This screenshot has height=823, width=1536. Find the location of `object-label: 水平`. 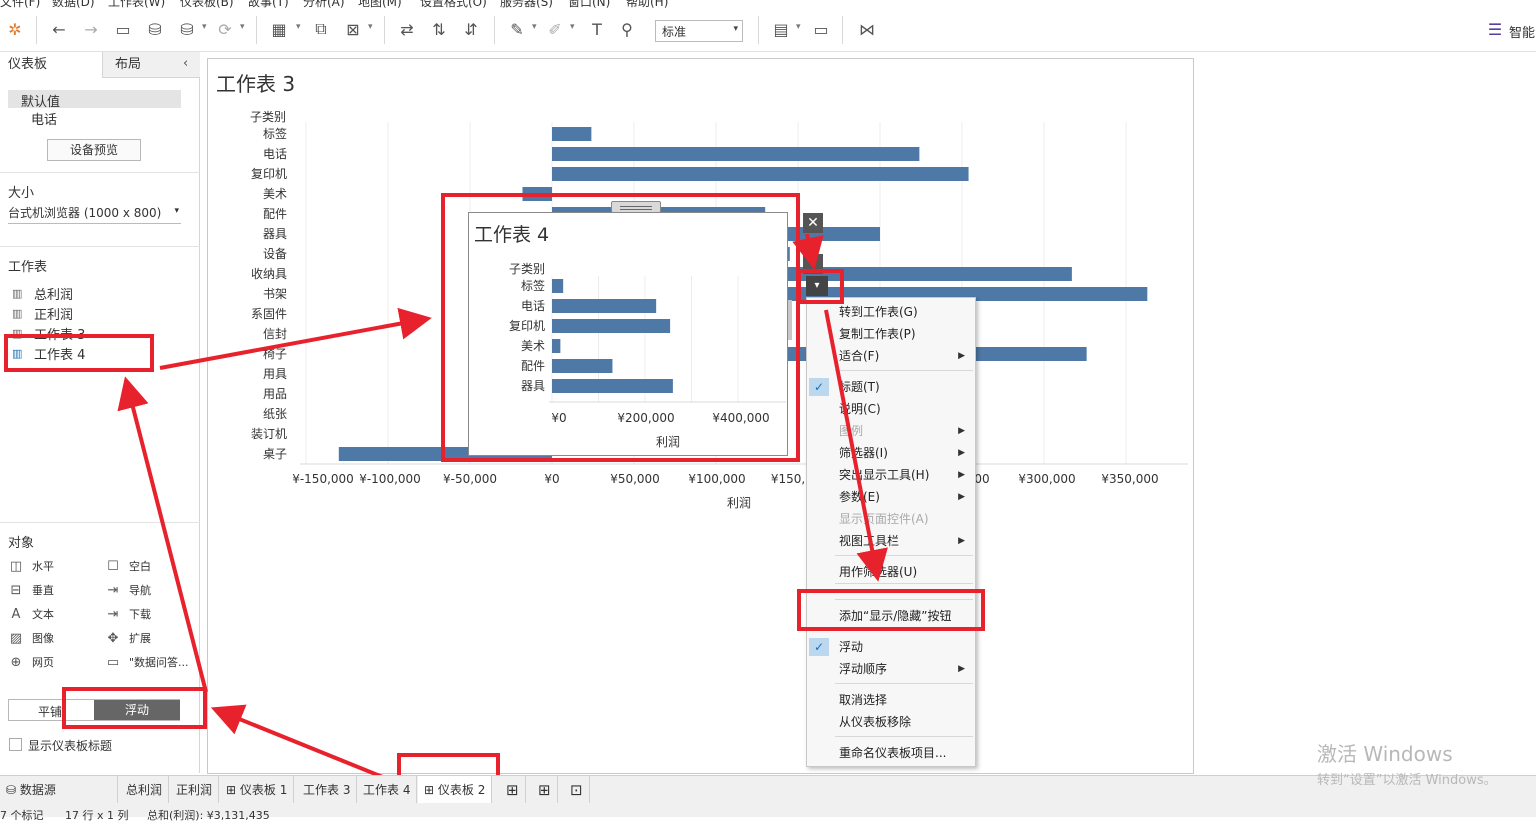

object-label: 水平 is located at coordinates (43, 566).